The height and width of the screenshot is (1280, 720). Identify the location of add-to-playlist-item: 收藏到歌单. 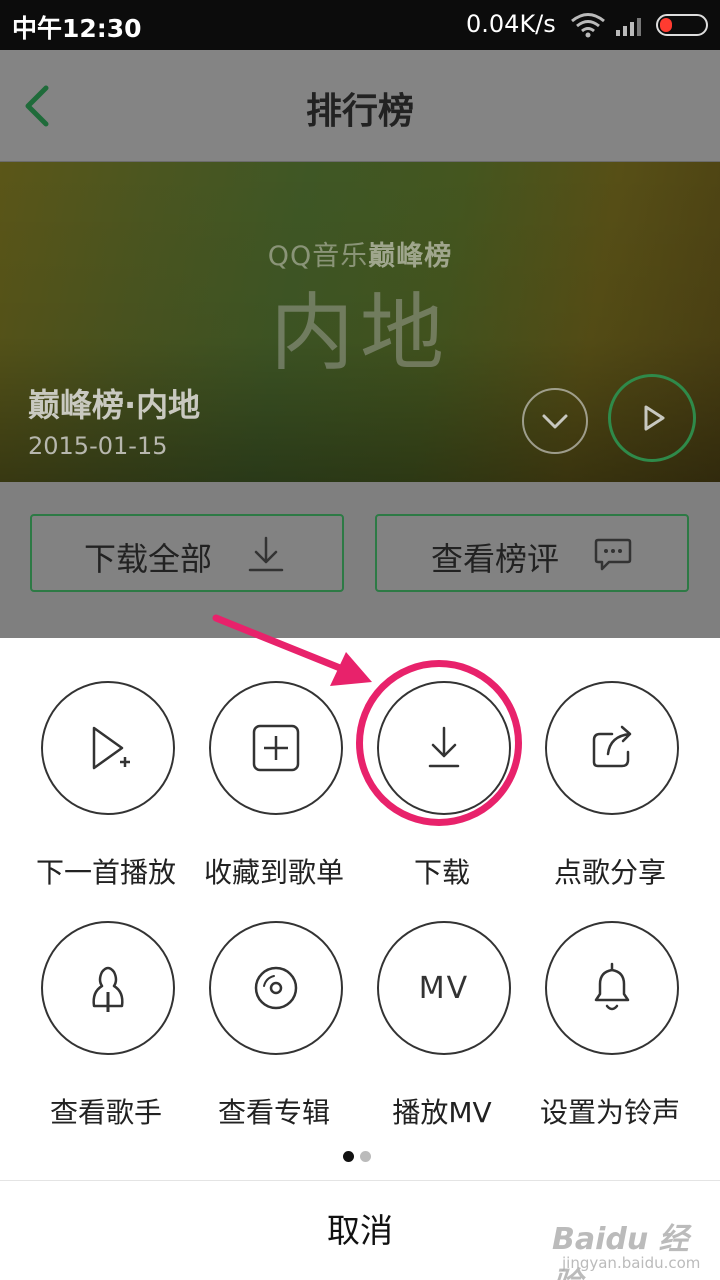
(274, 796).